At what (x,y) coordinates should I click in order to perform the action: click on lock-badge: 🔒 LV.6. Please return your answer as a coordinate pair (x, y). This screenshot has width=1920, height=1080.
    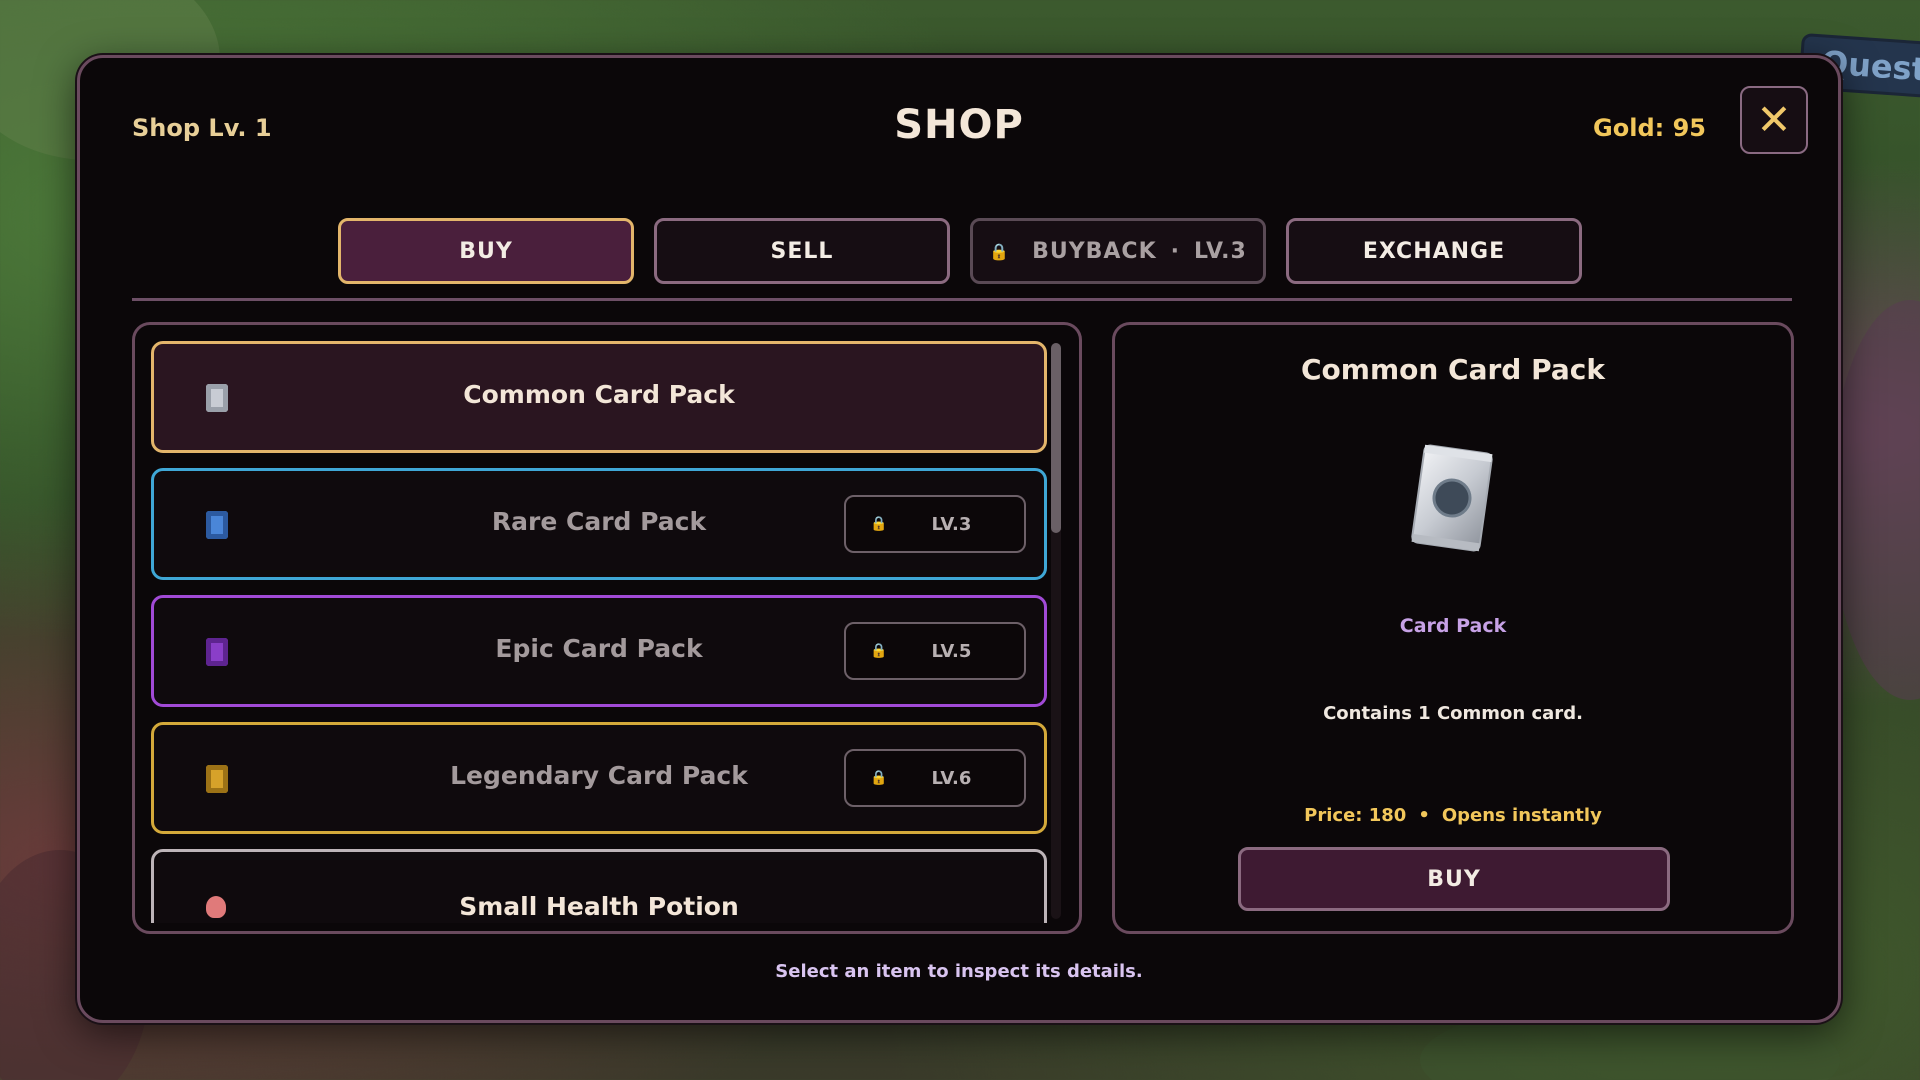
    Looking at the image, I should click on (935, 778).